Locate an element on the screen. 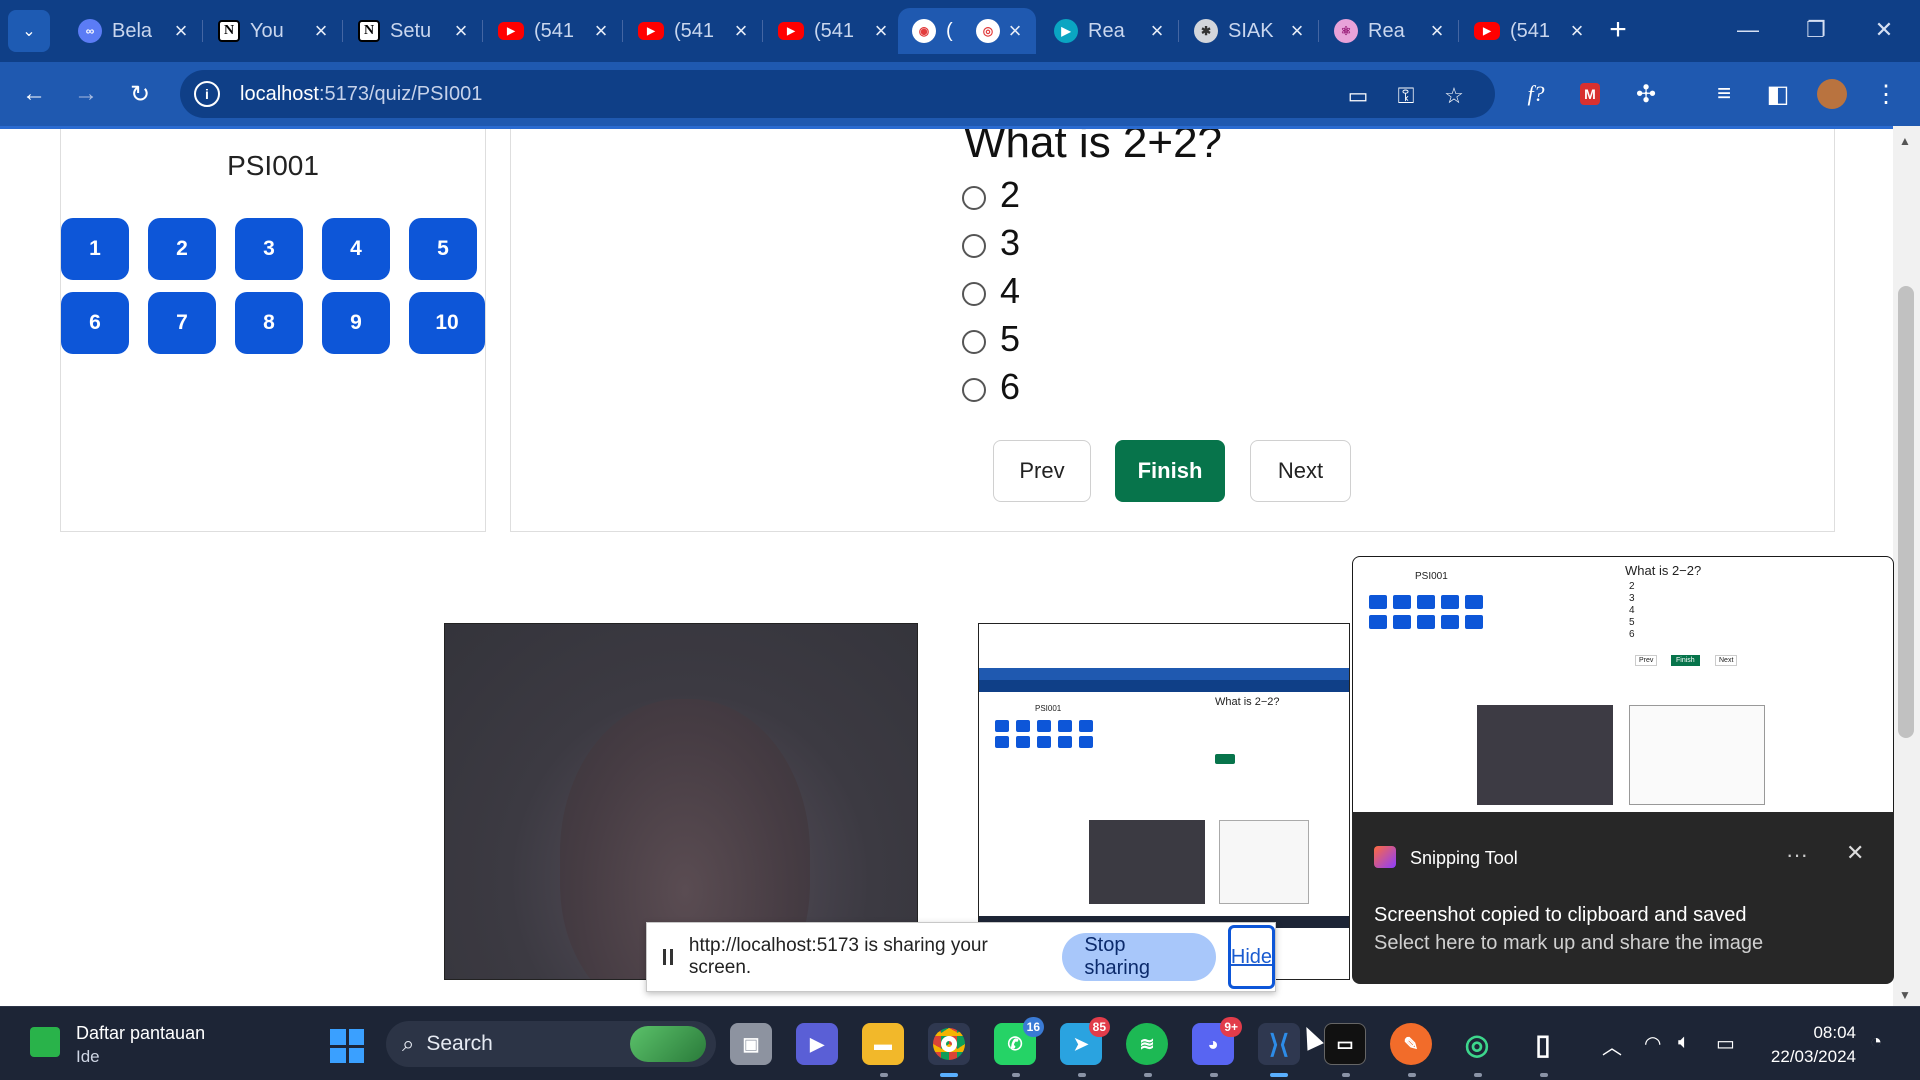 Image resolution: width=1920 pixels, height=1080 pixels. reload-button: ↻ is located at coordinates (140, 94).